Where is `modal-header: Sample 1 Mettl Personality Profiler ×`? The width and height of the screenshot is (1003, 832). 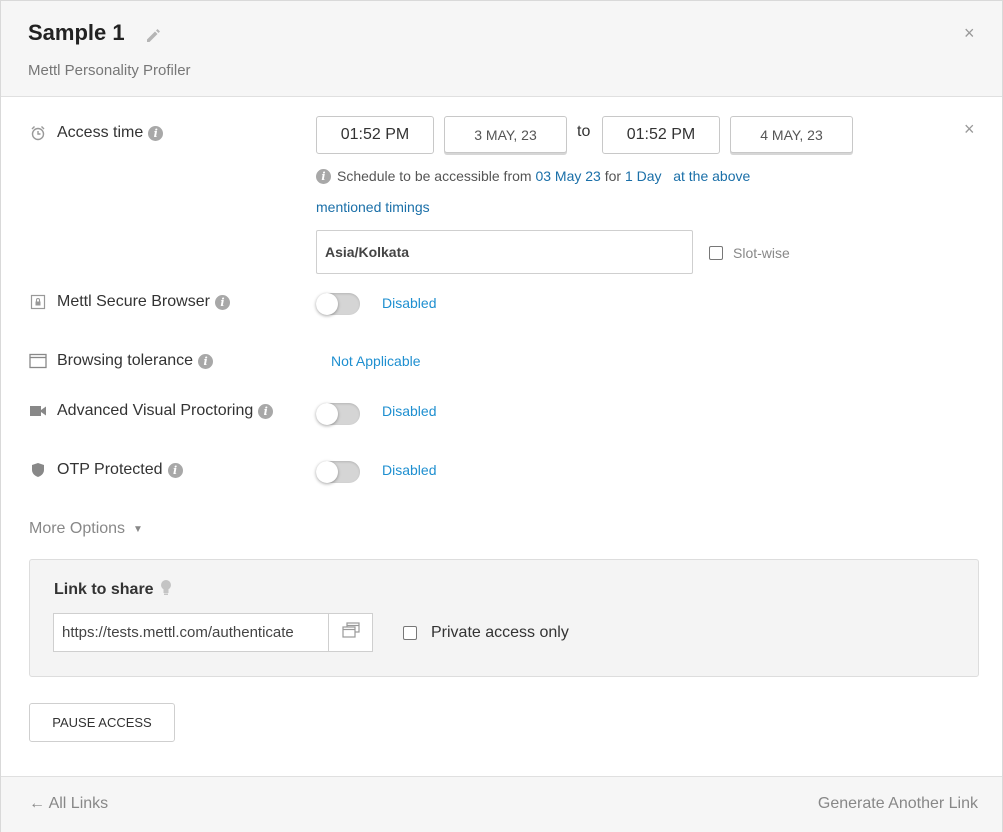
modal-header: Sample 1 Mettl Personality Profiler × is located at coordinates (501, 49).